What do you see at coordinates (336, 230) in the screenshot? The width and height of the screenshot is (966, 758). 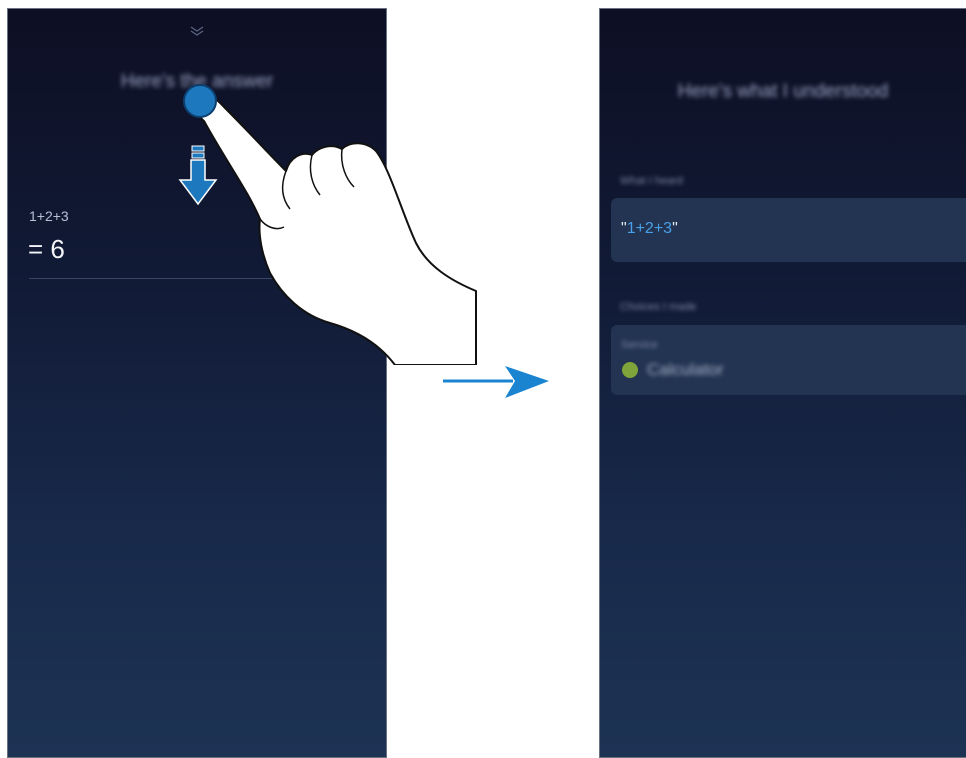 I see `pointing-hand-icon` at bounding box center [336, 230].